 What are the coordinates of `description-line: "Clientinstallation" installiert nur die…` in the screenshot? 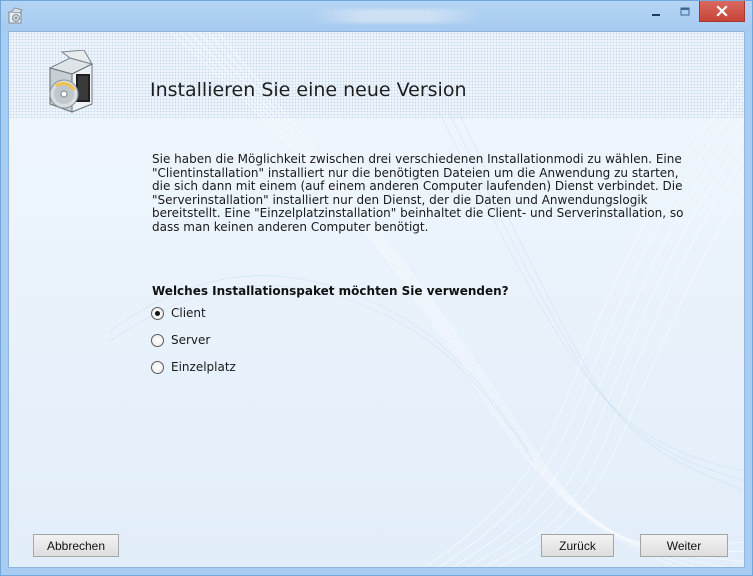 It's located at (415, 172).